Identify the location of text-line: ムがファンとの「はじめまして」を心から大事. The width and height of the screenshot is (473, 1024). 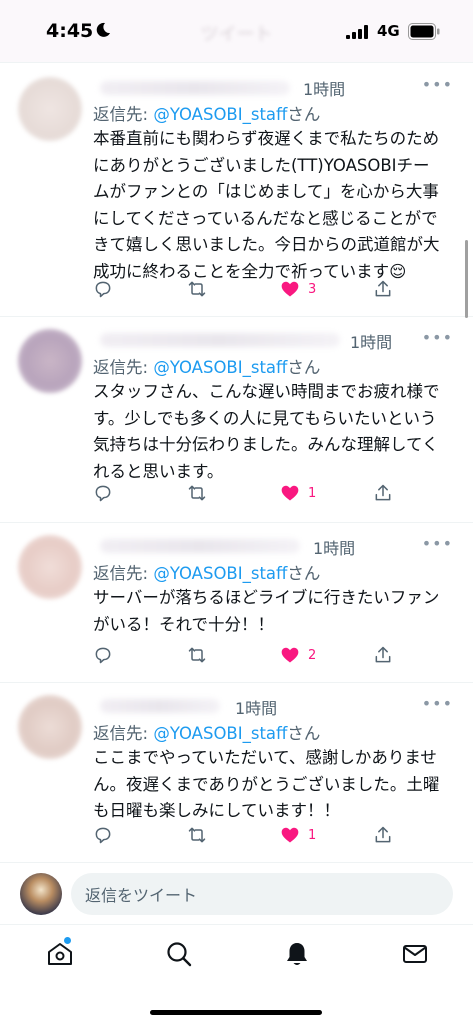
(266, 191).